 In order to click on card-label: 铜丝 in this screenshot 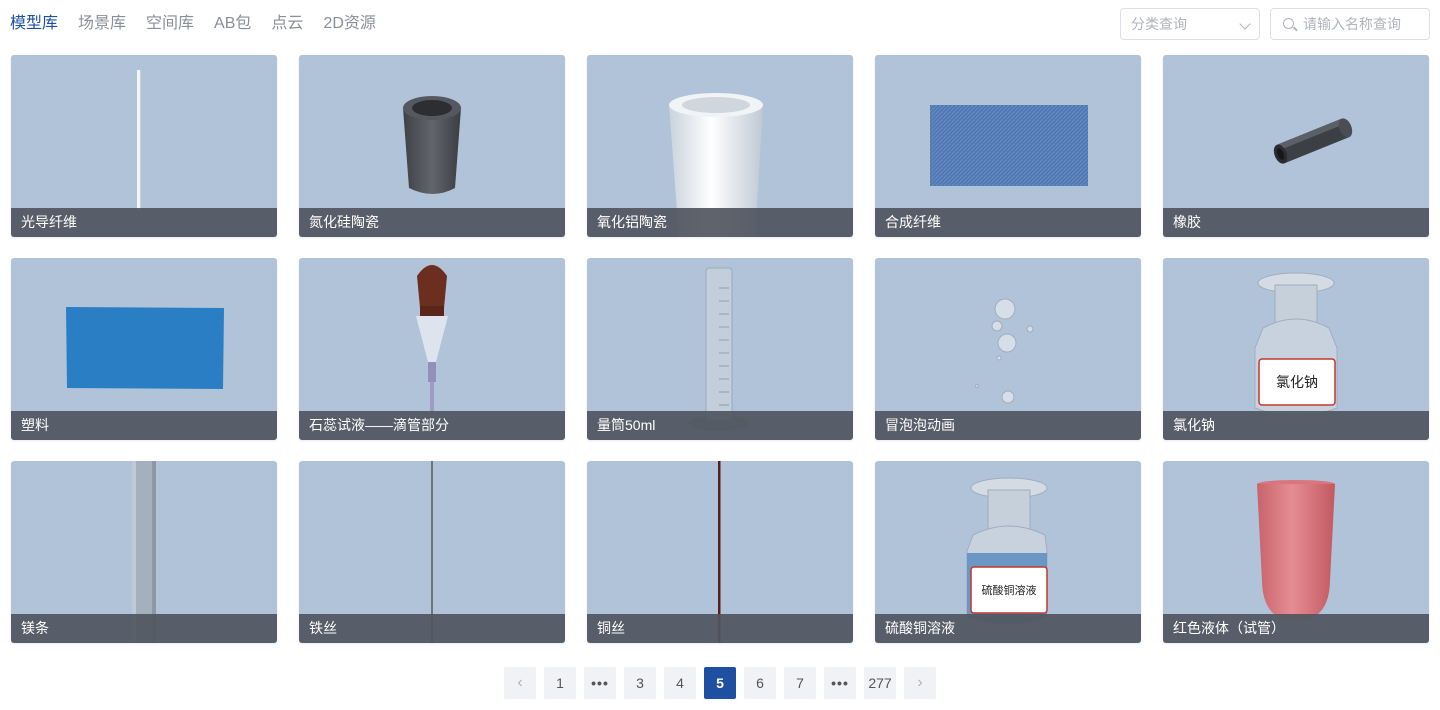, I will do `click(720, 628)`.